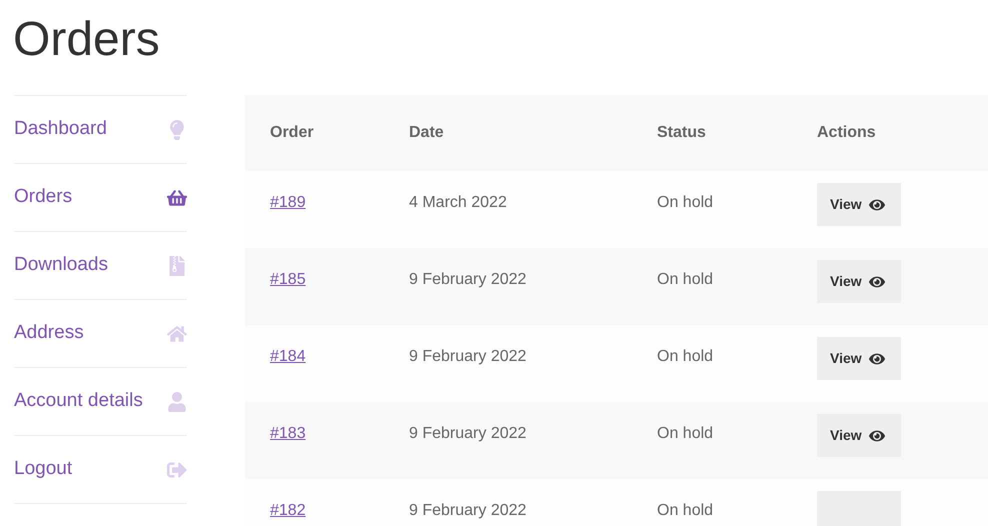 This screenshot has width=988, height=526. What do you see at coordinates (177, 402) in the screenshot?
I see `person-icon` at bounding box center [177, 402].